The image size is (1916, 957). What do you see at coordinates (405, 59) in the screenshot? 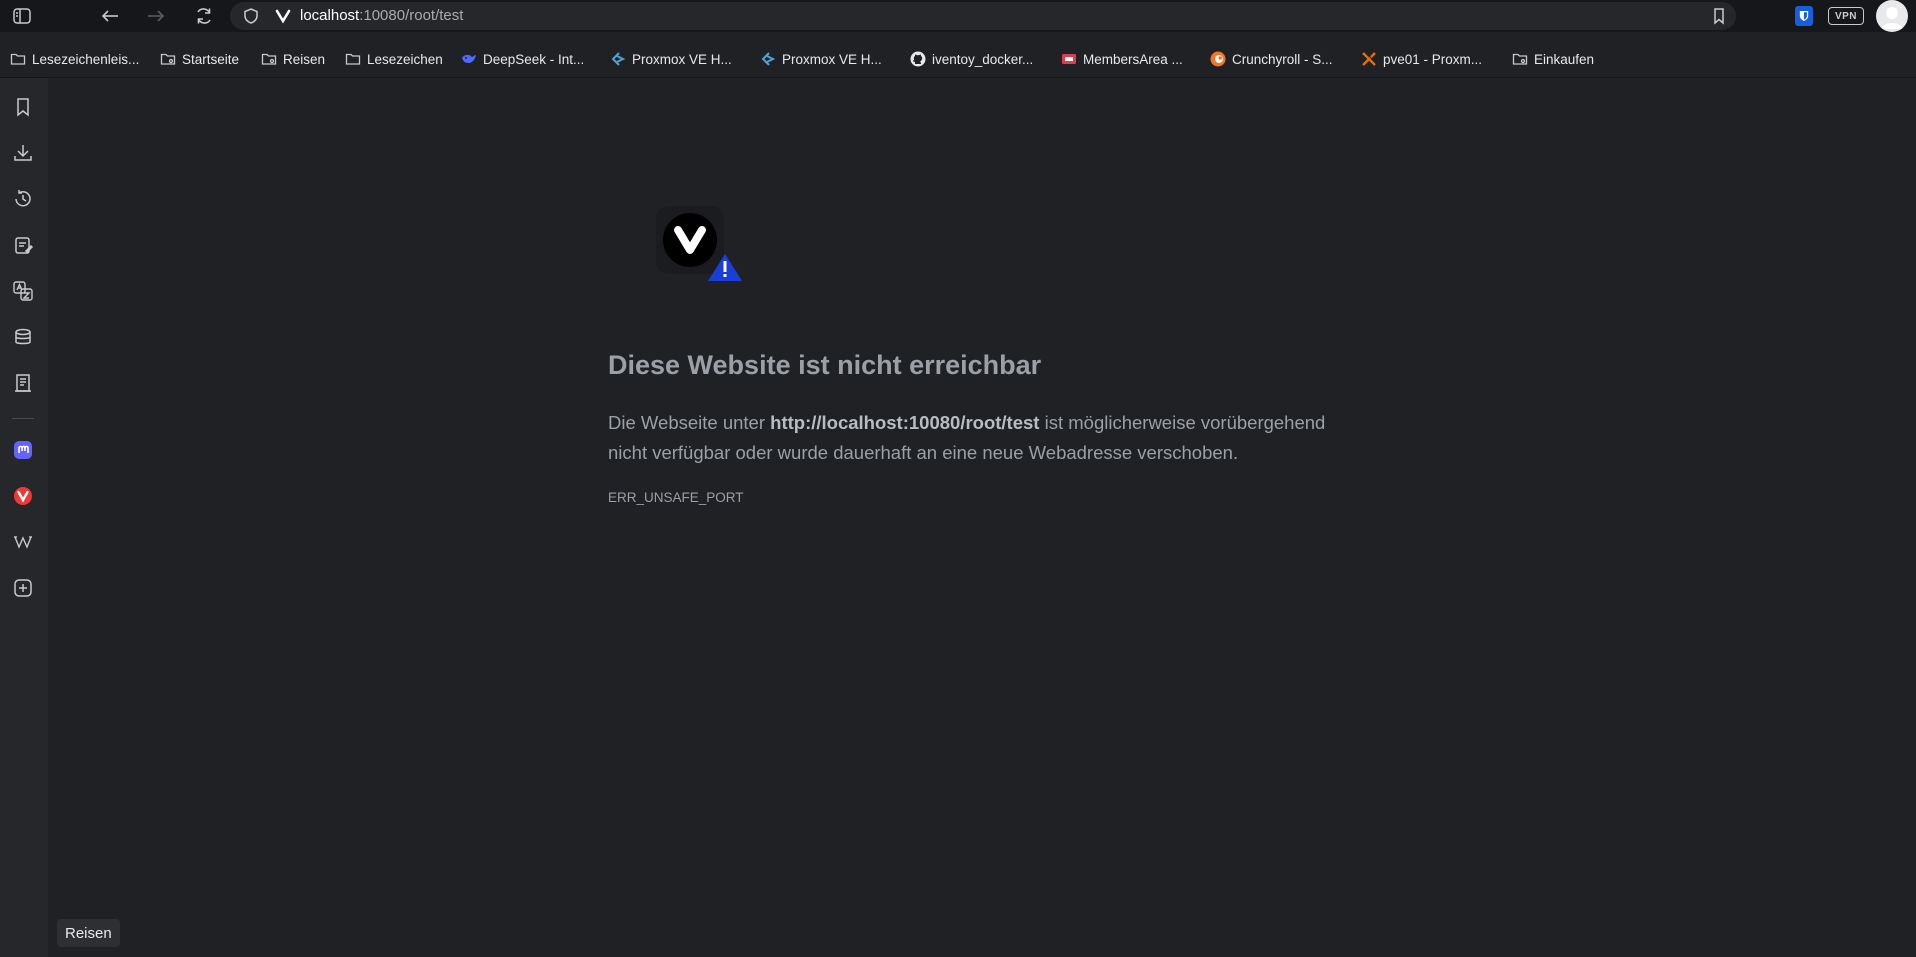
I see `bookmark-label: Lesezeichen` at bounding box center [405, 59].